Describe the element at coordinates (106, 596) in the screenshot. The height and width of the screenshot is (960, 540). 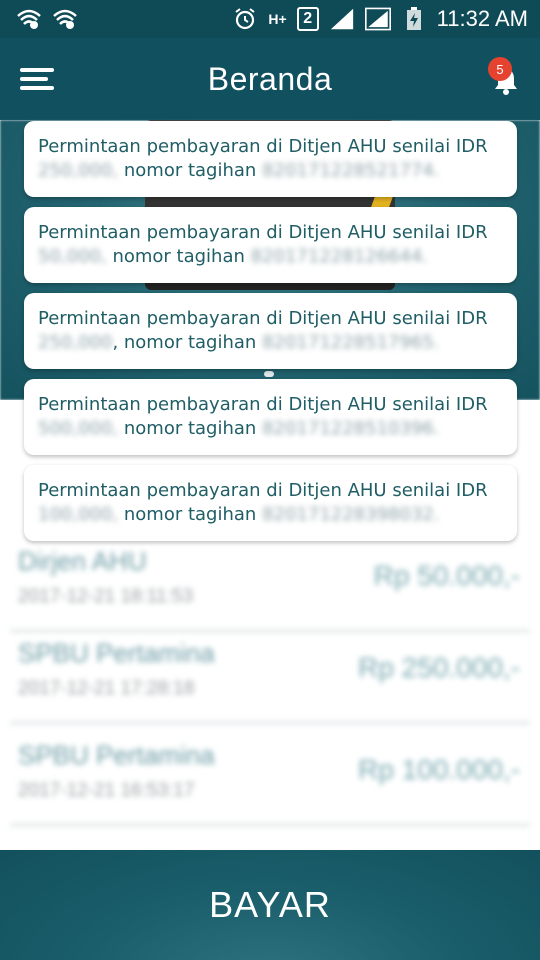
I see `transaction-date: 2017-12-21 18:11:53` at that location.